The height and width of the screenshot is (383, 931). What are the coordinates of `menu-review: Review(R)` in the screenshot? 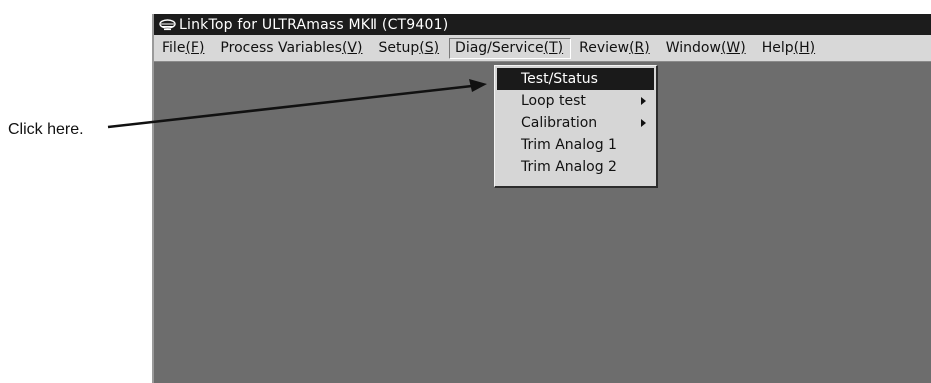 It's located at (615, 48).